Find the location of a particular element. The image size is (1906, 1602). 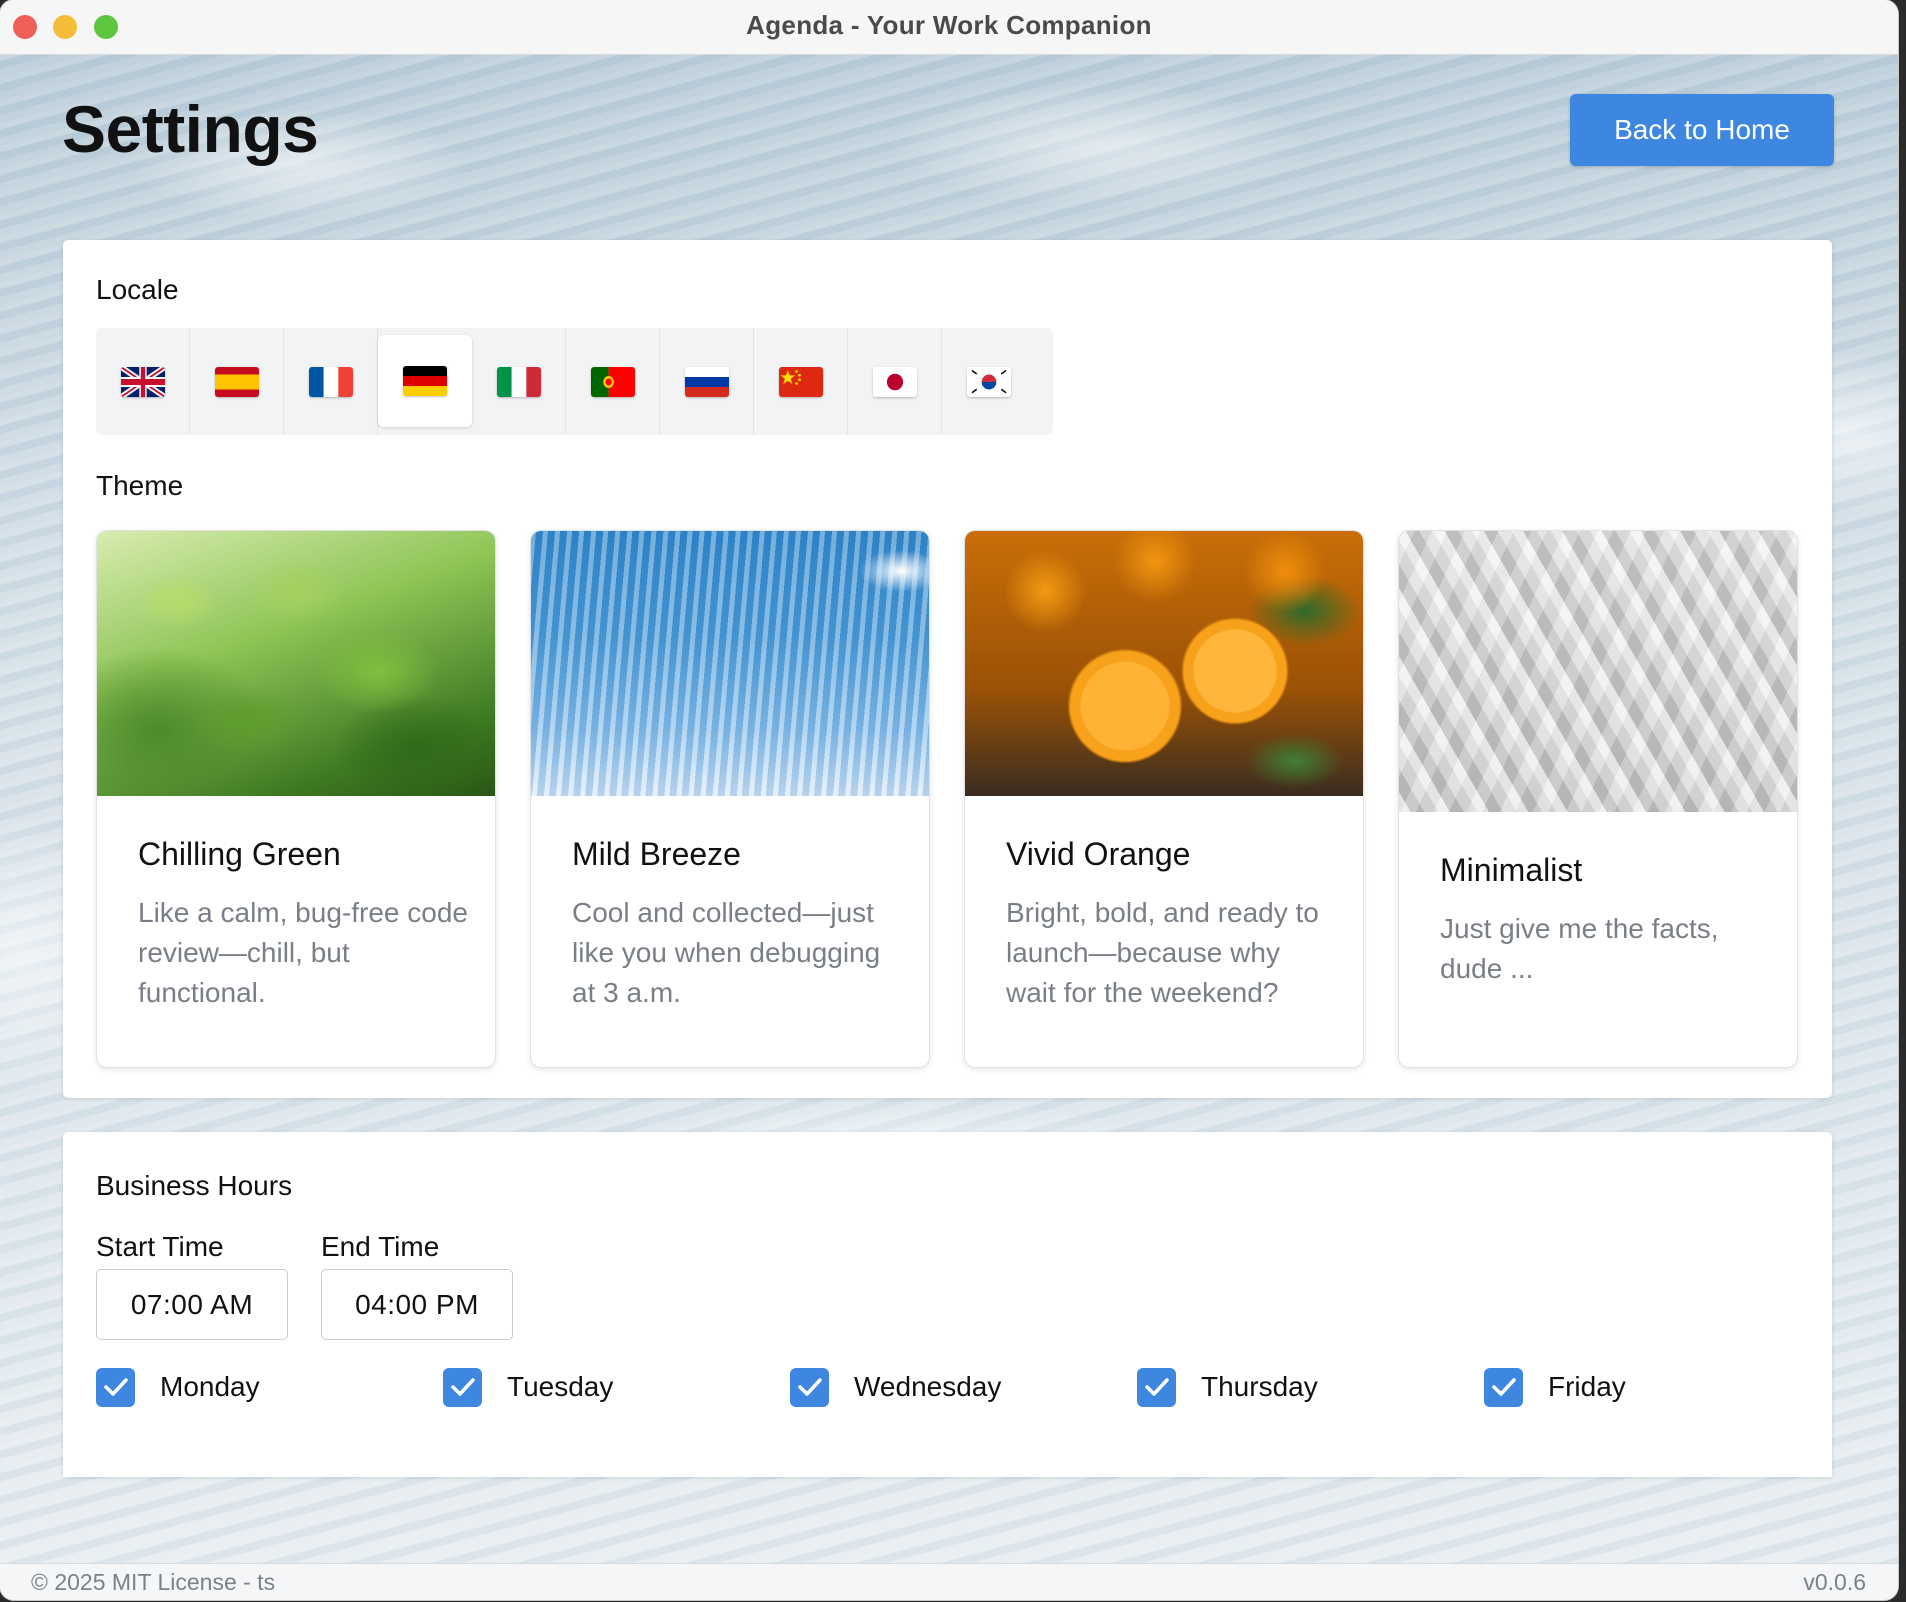

day-label: Monday is located at coordinates (210, 1386).